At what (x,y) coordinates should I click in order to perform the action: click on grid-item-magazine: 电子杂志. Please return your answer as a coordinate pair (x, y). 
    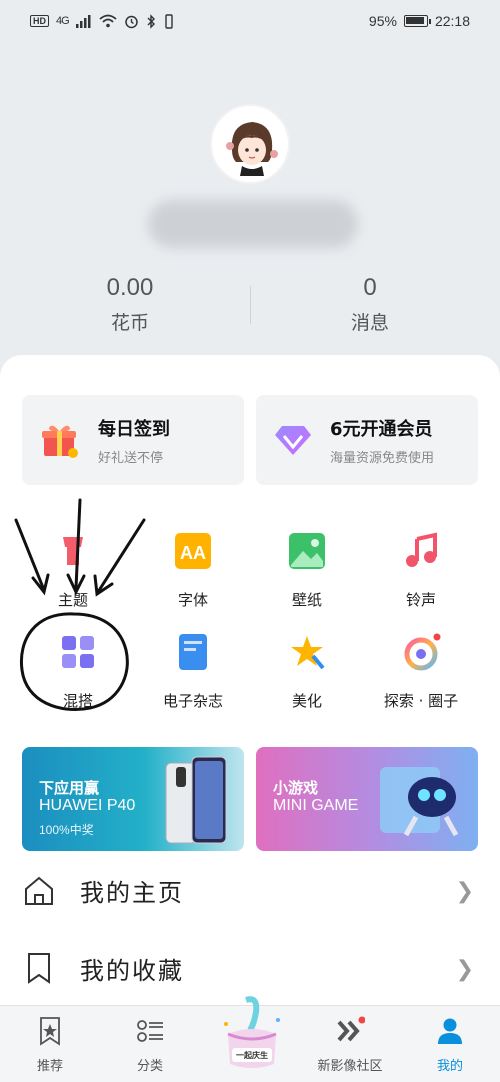
    Looking at the image, I should click on (193, 671).